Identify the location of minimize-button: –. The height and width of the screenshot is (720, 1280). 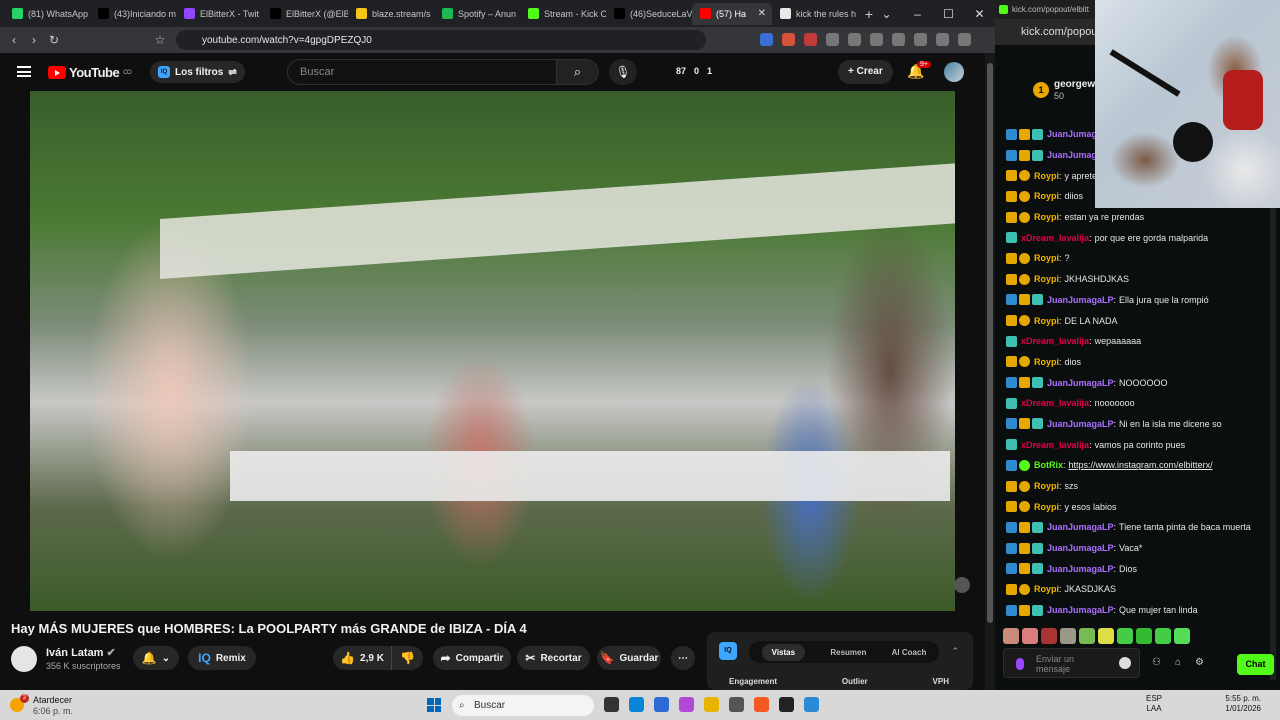
(917, 14).